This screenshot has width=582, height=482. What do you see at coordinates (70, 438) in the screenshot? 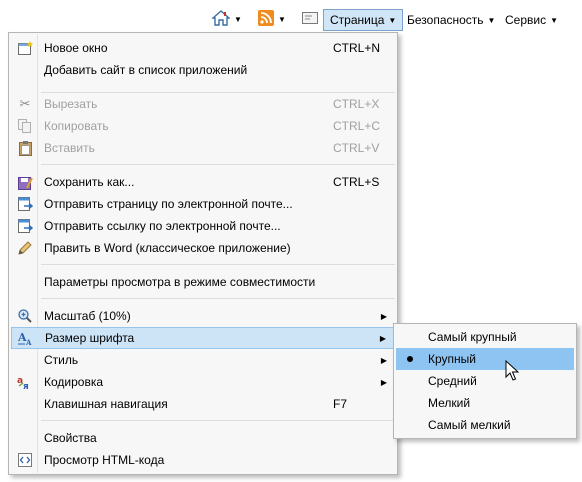
I see `menu-item-label: Свойства` at bounding box center [70, 438].